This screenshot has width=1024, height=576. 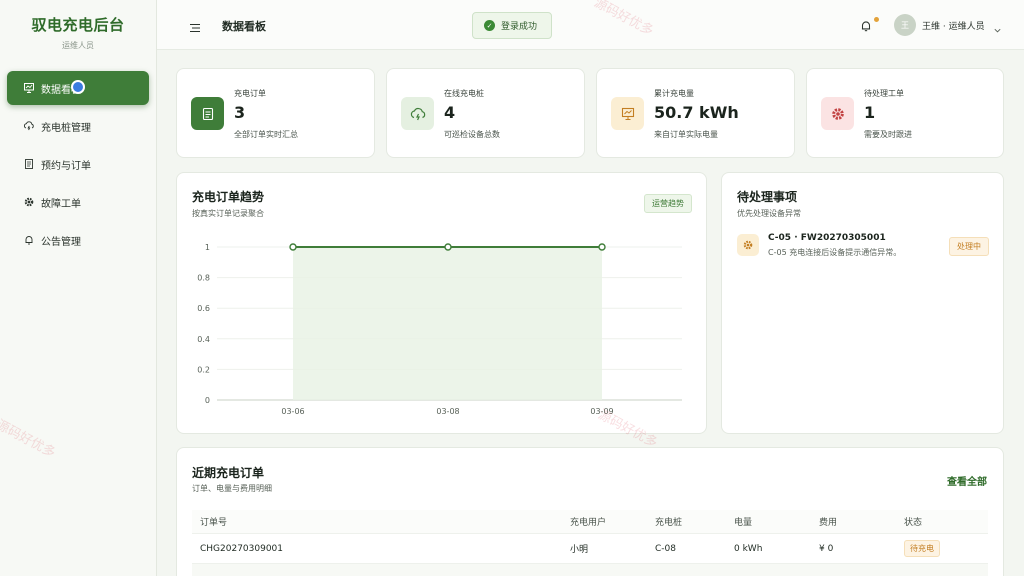 What do you see at coordinates (601, 411) in the screenshot?
I see `x-tick-label: 03-09` at bounding box center [601, 411].